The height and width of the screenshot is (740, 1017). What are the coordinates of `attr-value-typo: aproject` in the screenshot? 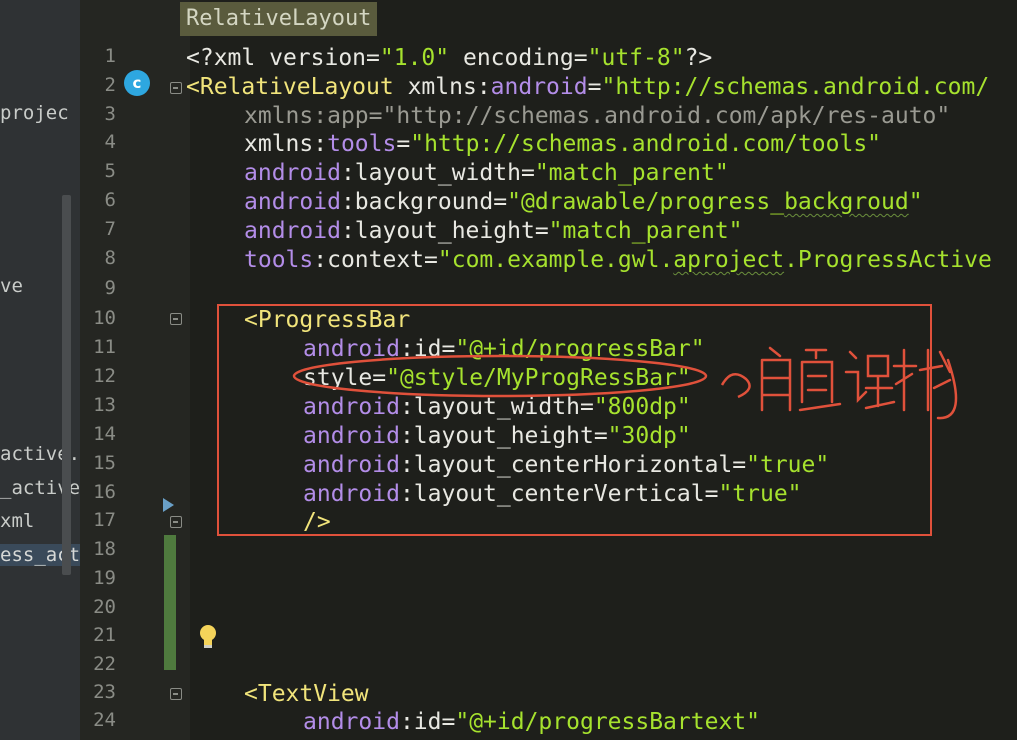 It's located at (729, 260).